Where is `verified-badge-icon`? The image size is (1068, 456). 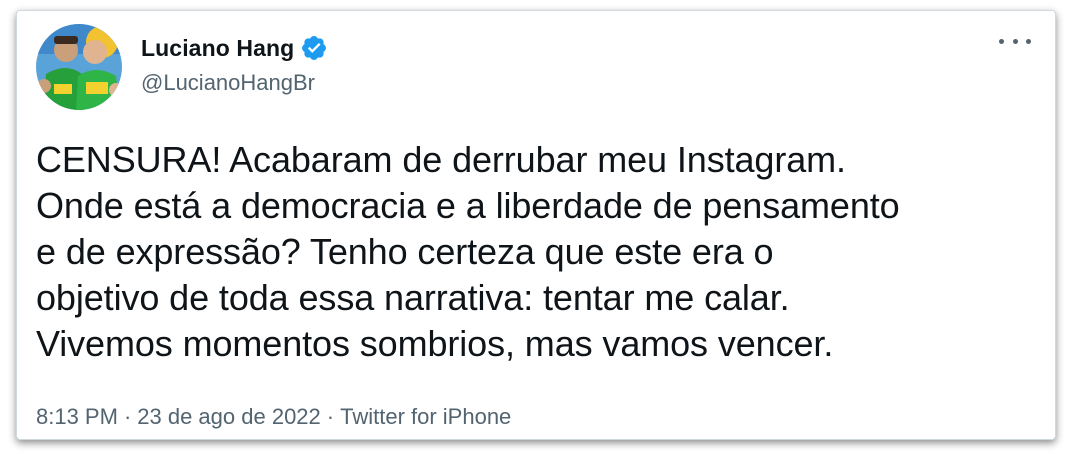 verified-badge-icon is located at coordinates (314, 48).